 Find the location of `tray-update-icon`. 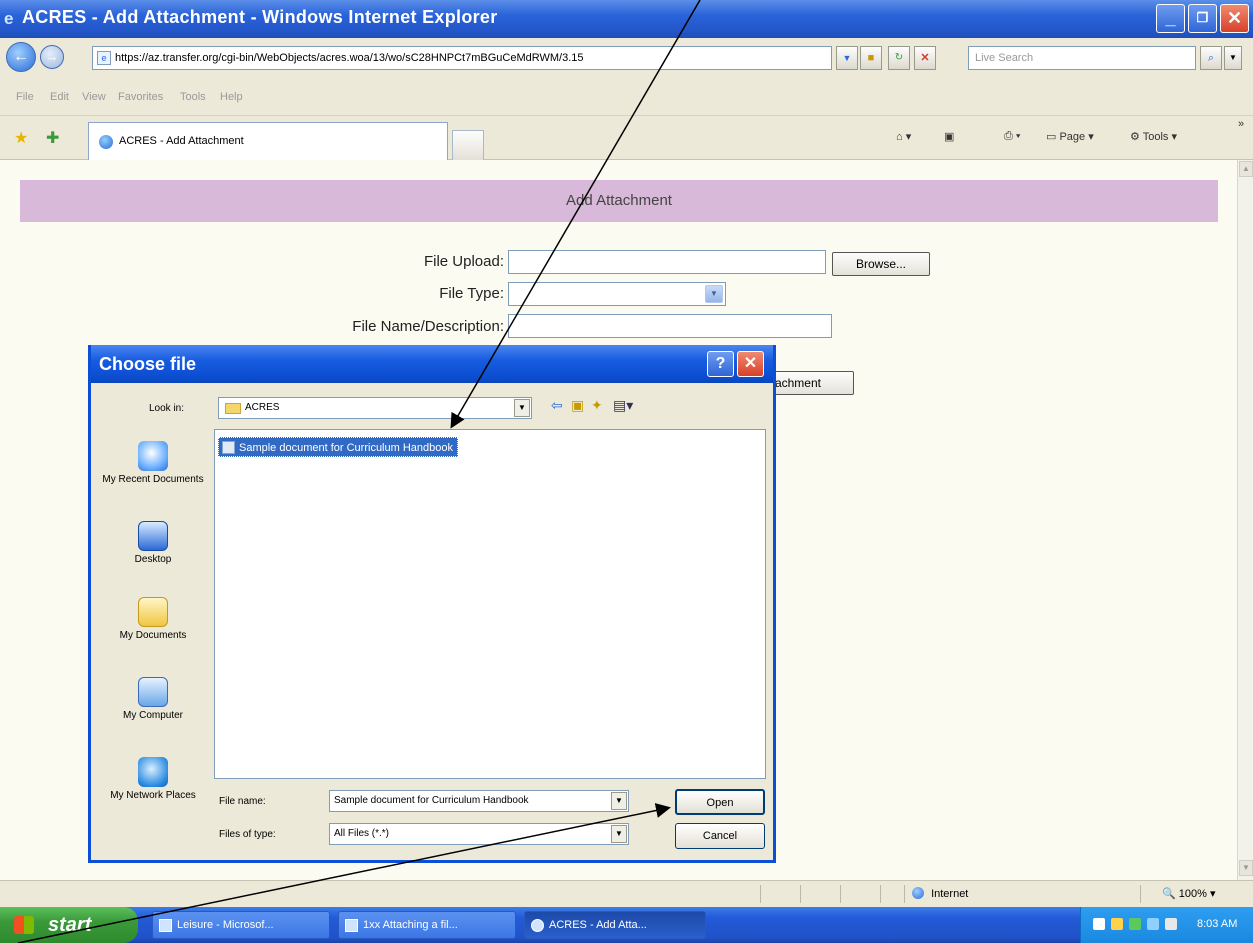

tray-update-icon is located at coordinates (1153, 924).